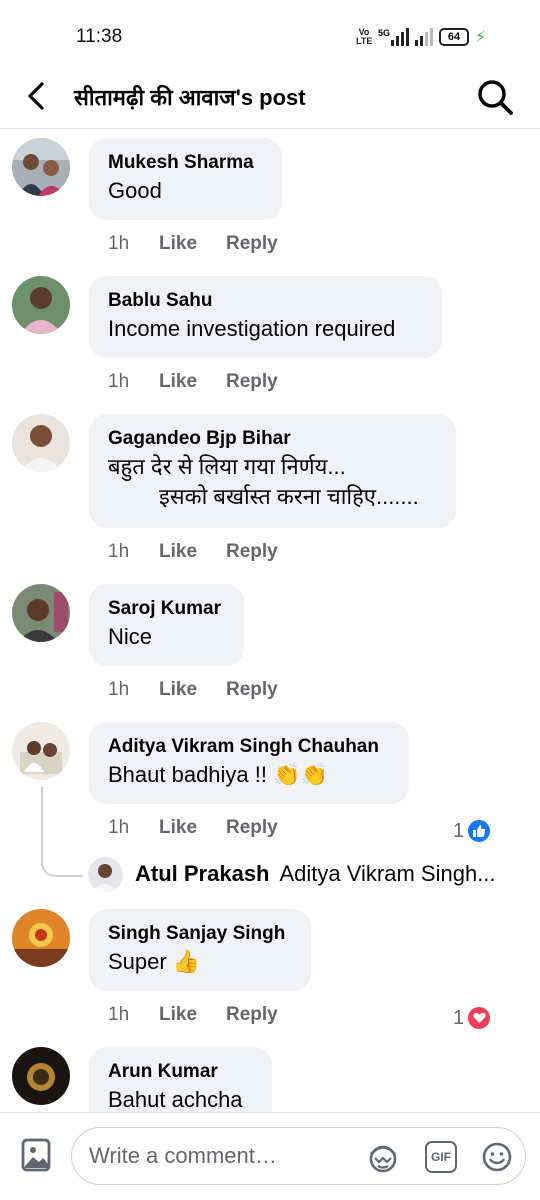  What do you see at coordinates (479, 831) in the screenshot?
I see `like-reaction-icon` at bounding box center [479, 831].